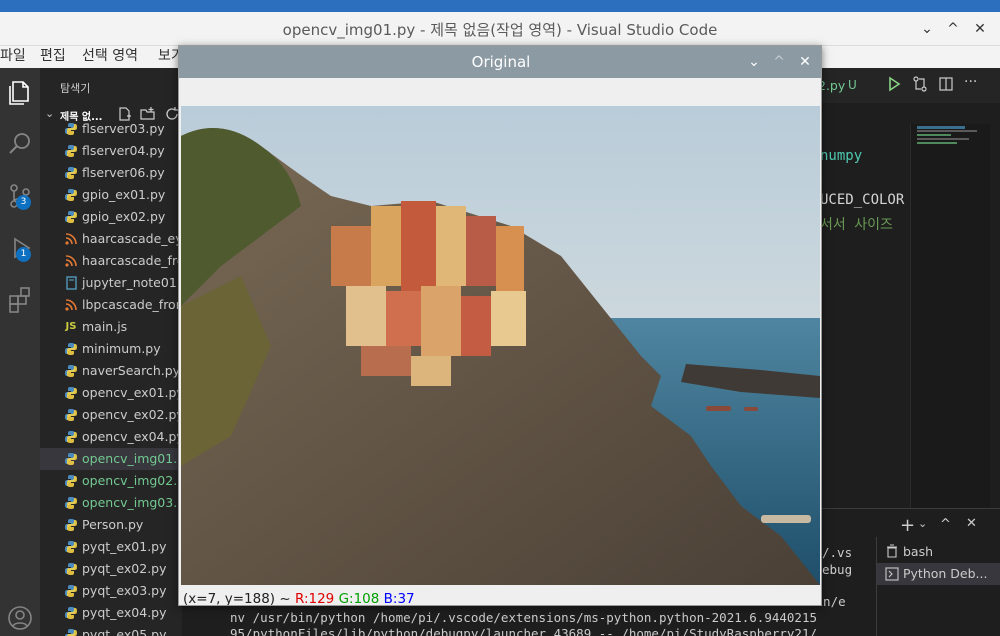 The width and height of the screenshot is (1000, 636). What do you see at coordinates (124, 546) in the screenshot?
I see `file-name: pyqt_ex01.py` at bounding box center [124, 546].